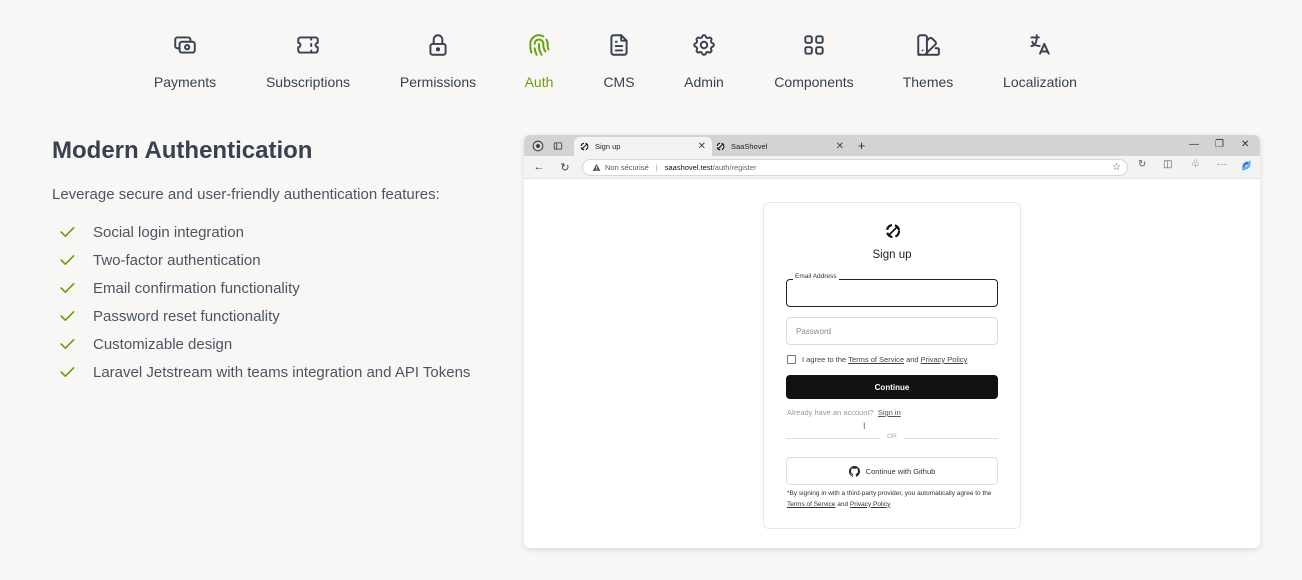 The width and height of the screenshot is (1302, 580). Describe the element at coordinates (854, 471) in the screenshot. I see `github-icon` at that location.